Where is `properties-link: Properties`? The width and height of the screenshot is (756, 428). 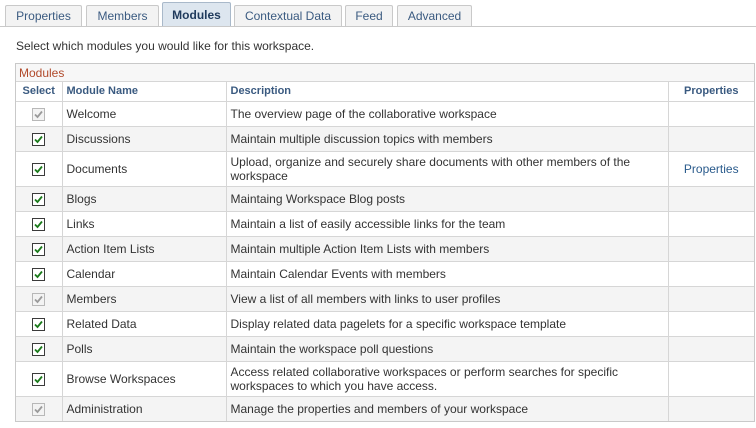
properties-link: Properties is located at coordinates (711, 169).